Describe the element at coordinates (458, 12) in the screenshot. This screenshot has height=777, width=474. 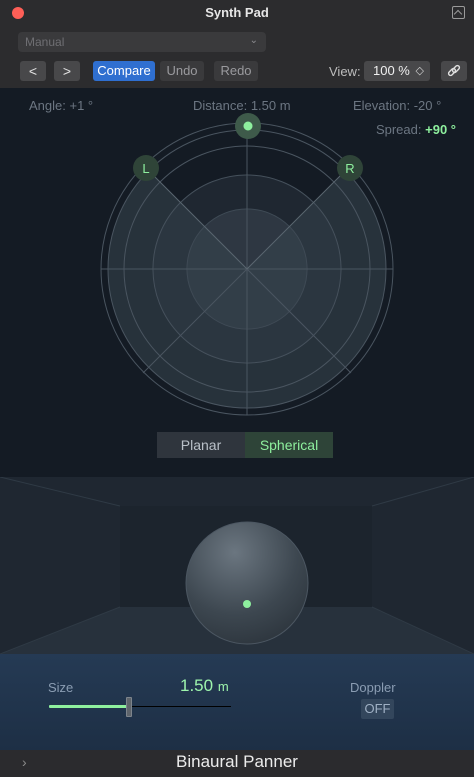
I see `expand-icon` at that location.